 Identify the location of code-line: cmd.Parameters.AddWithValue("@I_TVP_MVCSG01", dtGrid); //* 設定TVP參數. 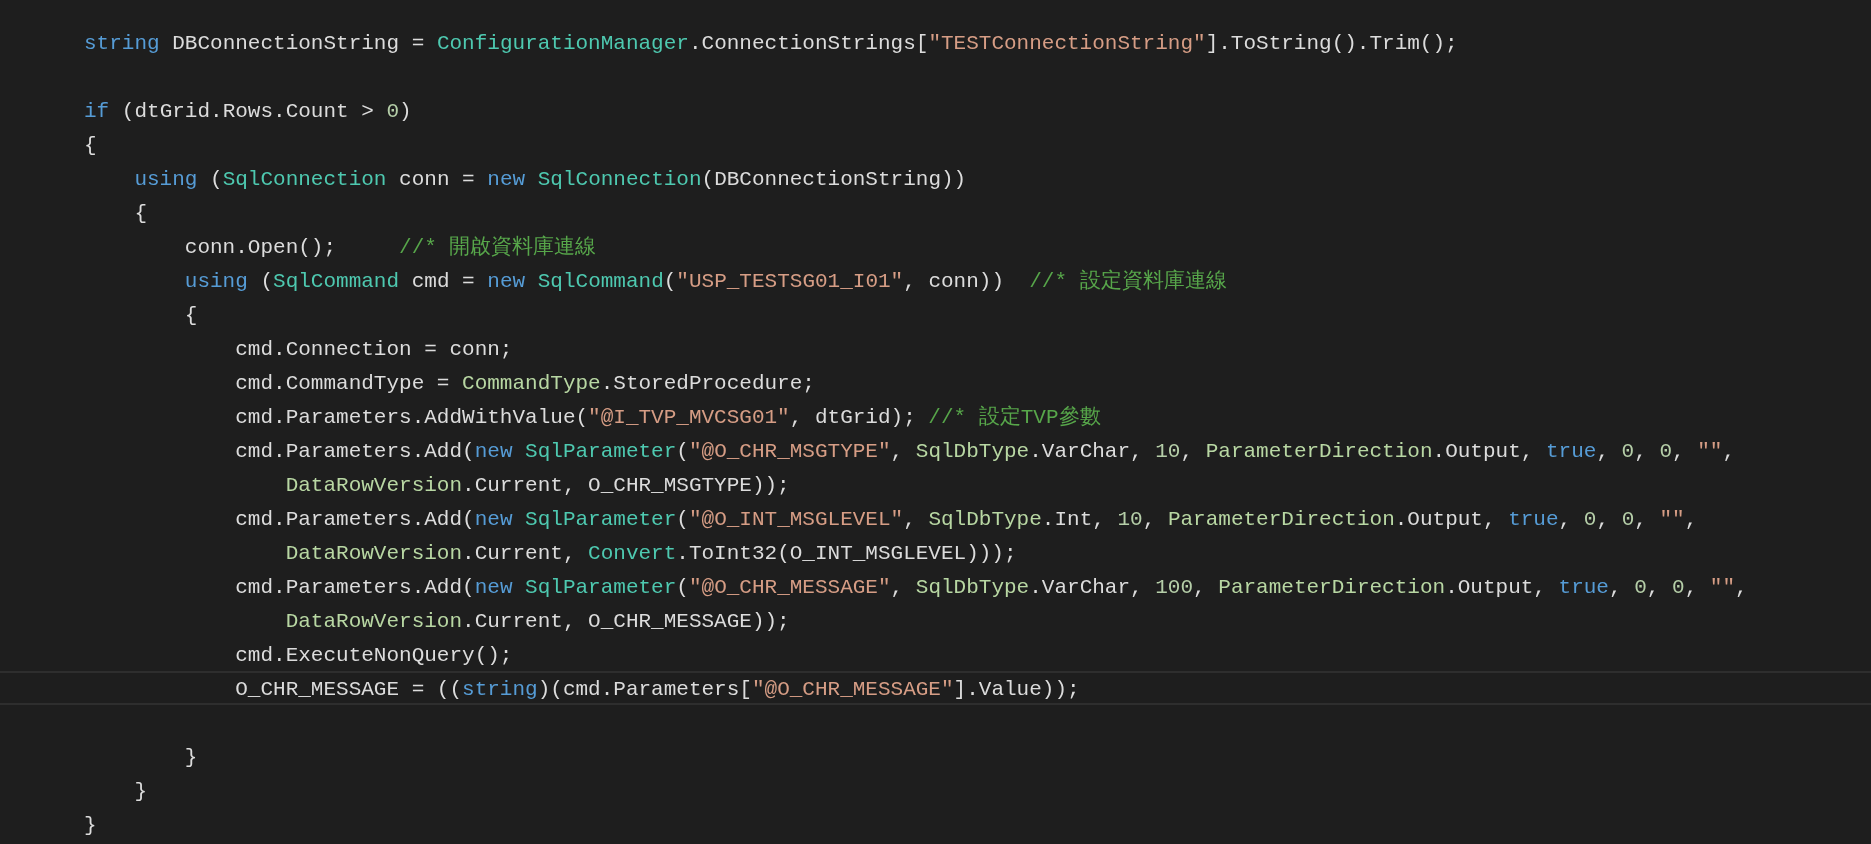
(668, 417).